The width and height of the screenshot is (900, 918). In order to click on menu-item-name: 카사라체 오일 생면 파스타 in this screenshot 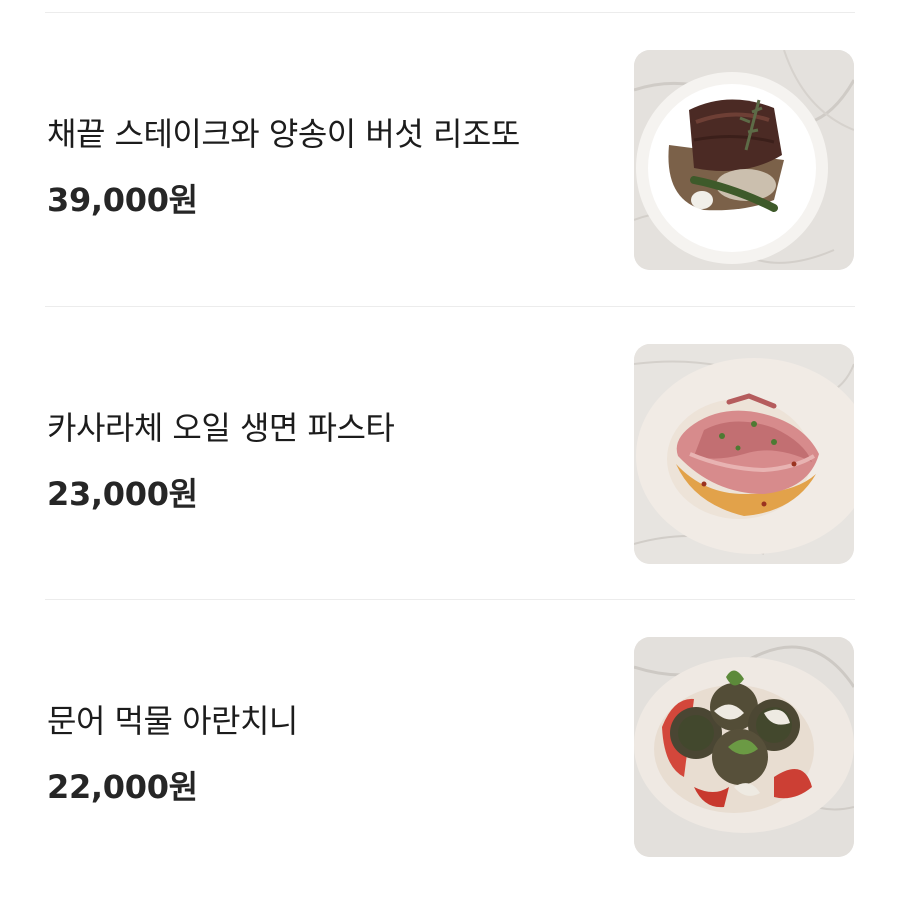, I will do `click(221, 428)`.